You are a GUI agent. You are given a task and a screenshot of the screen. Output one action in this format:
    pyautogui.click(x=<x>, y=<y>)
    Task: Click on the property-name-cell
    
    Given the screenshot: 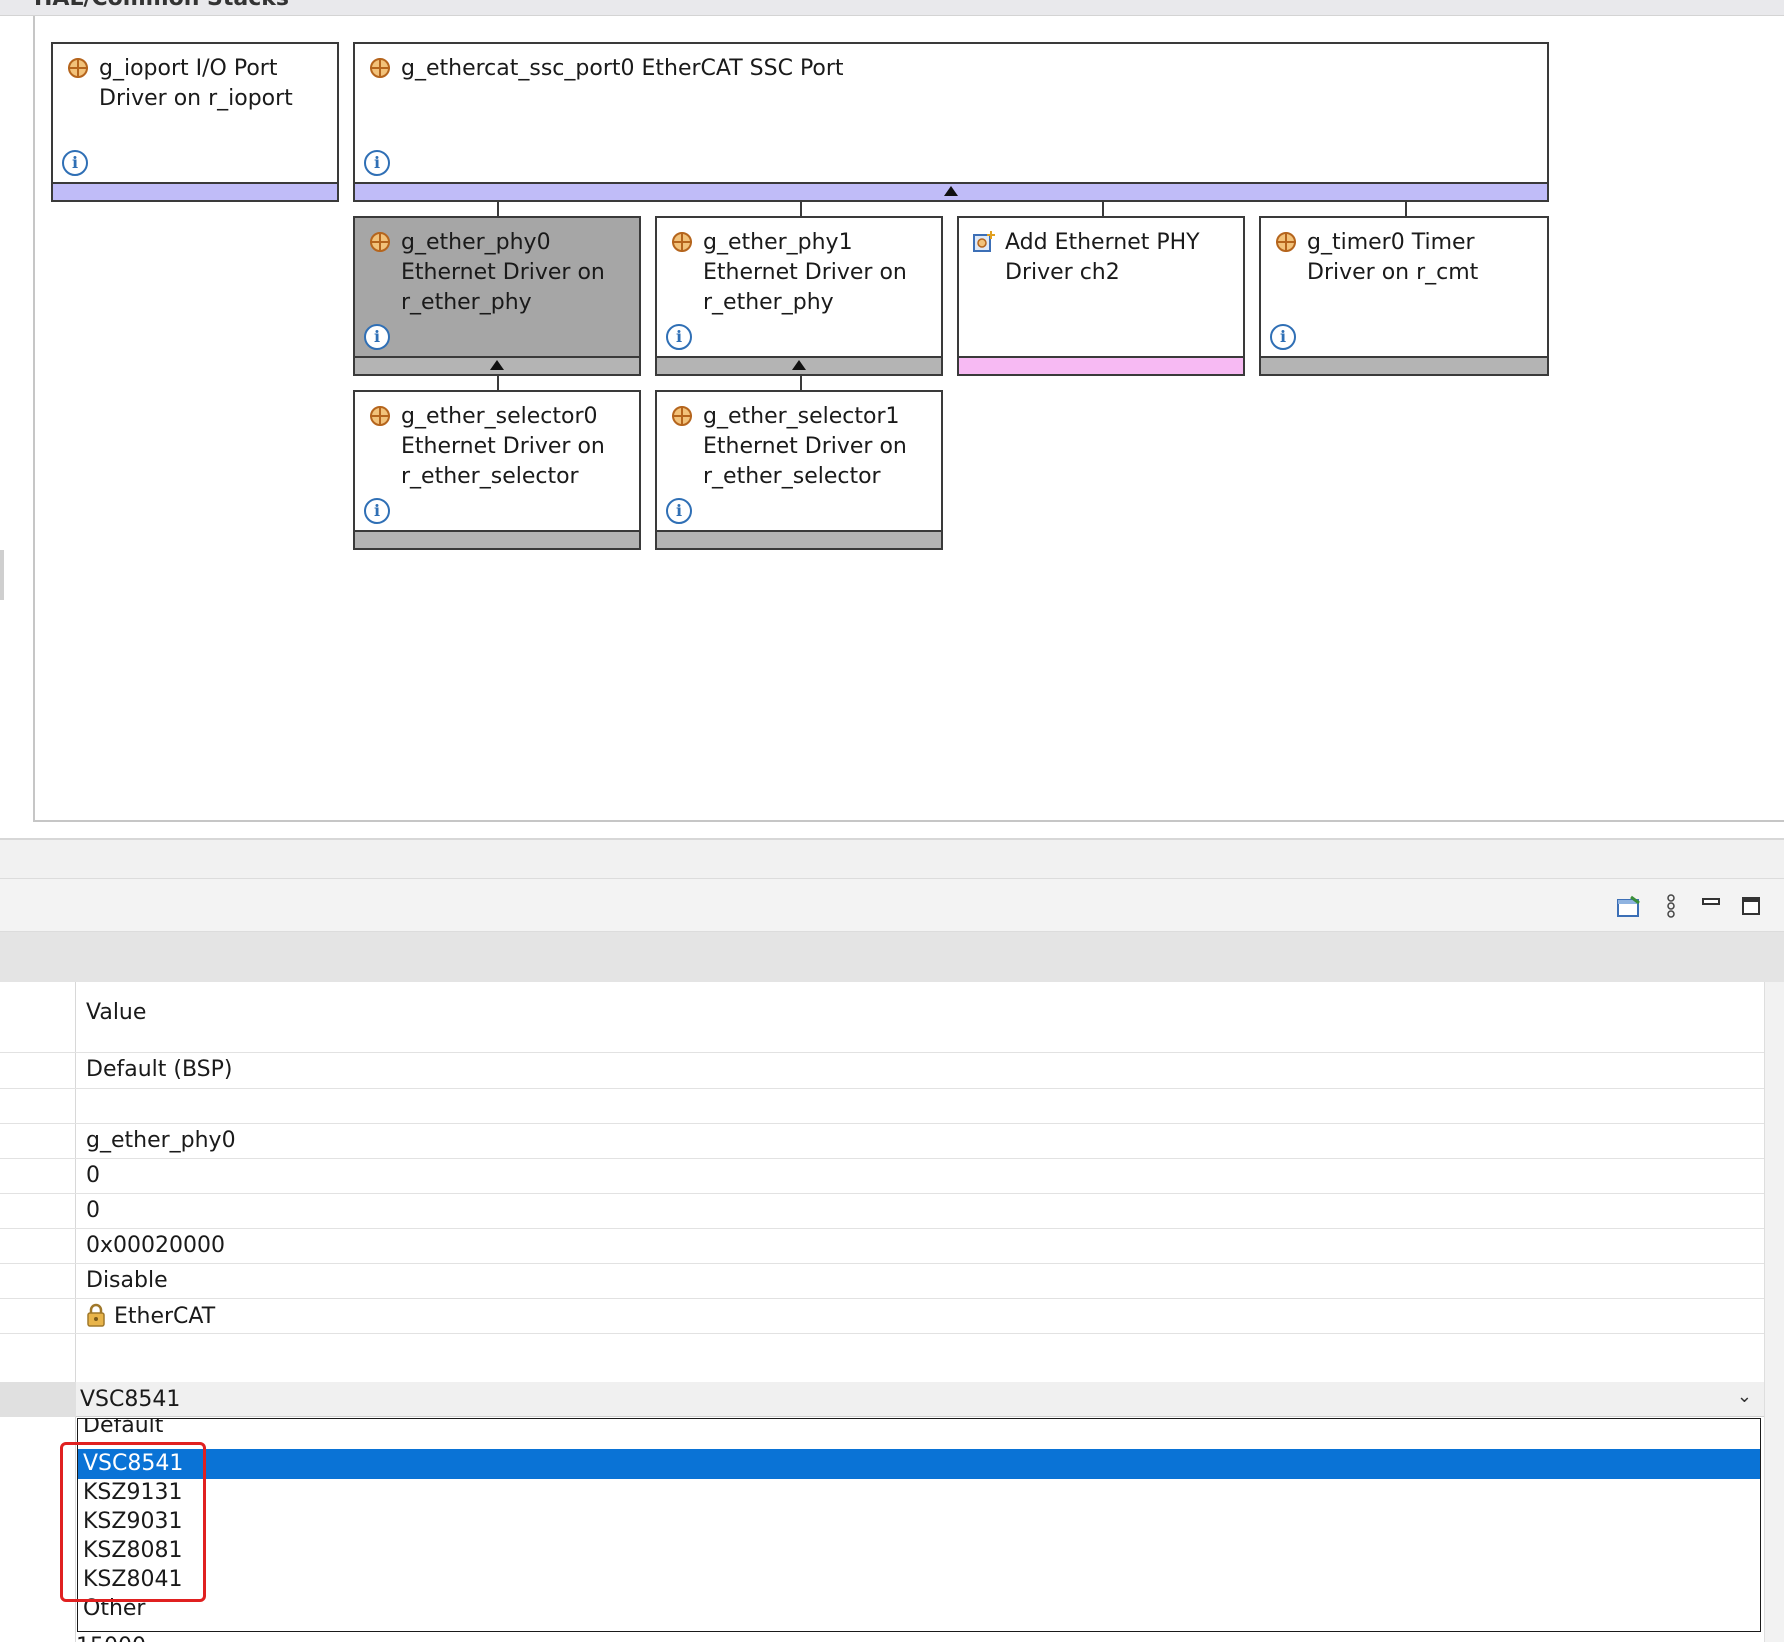 What is the action you would take?
    pyautogui.click(x=38, y=1399)
    